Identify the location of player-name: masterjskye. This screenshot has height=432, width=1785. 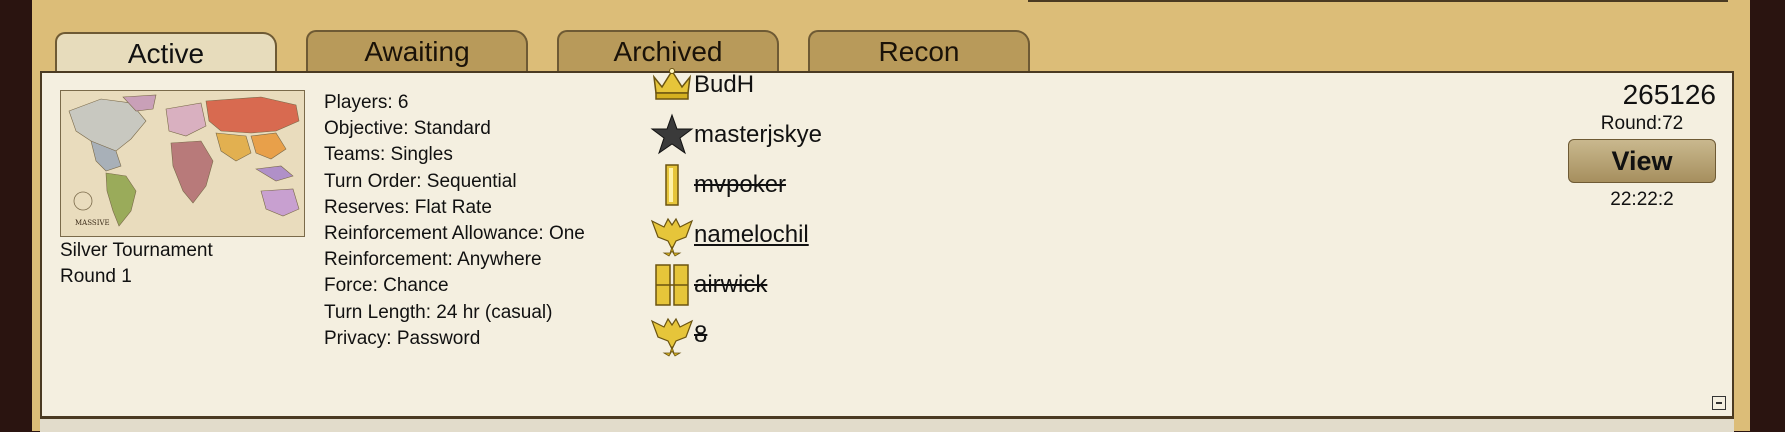
(758, 135).